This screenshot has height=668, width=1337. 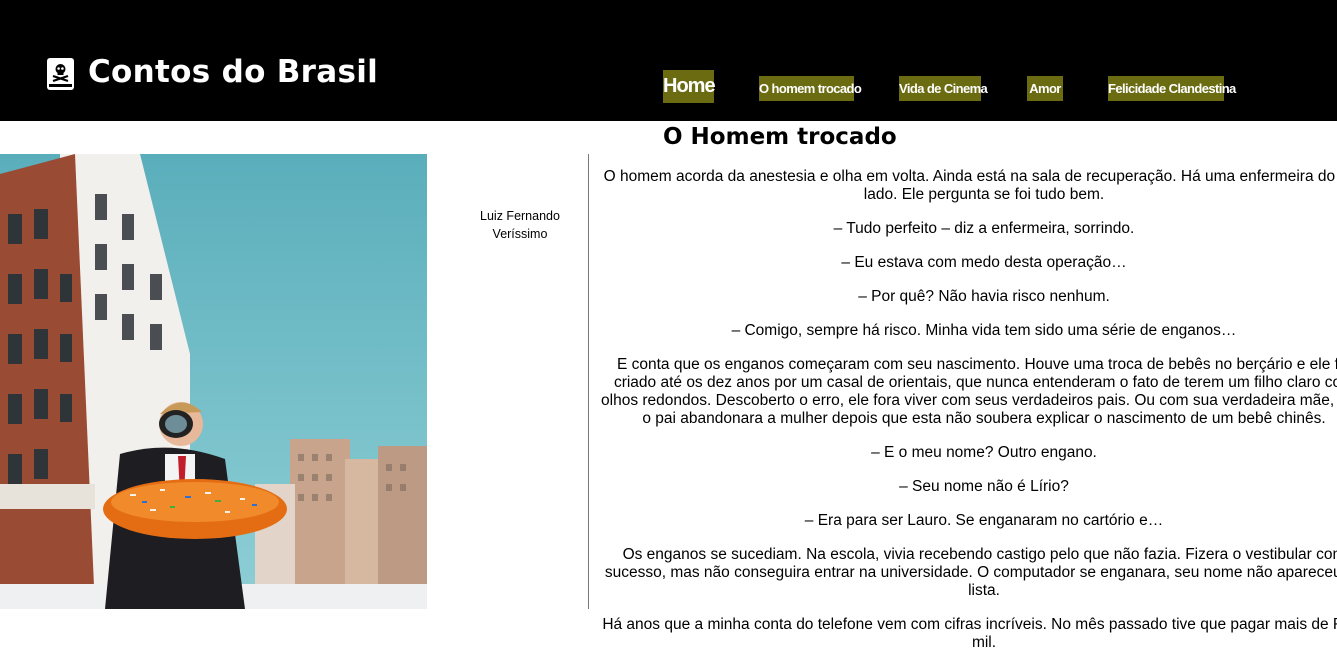 What do you see at coordinates (984, 452) in the screenshot?
I see `story-paragraph: – E o meu nome? Outro engano.` at bounding box center [984, 452].